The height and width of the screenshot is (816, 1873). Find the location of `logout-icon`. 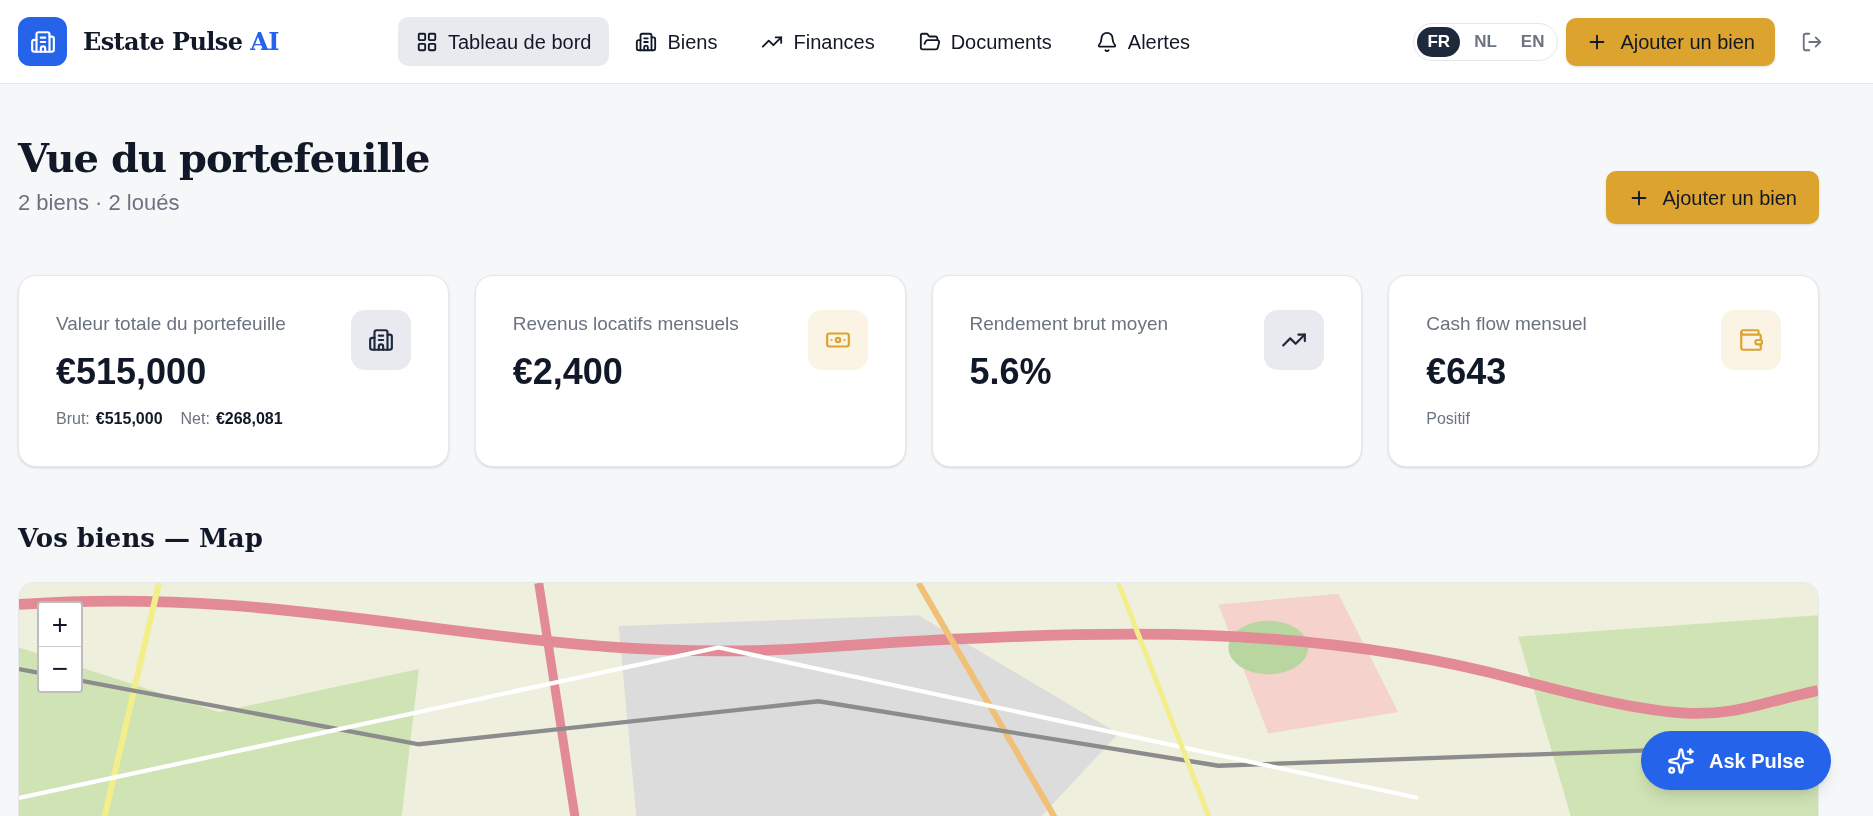

logout-icon is located at coordinates (1812, 41).